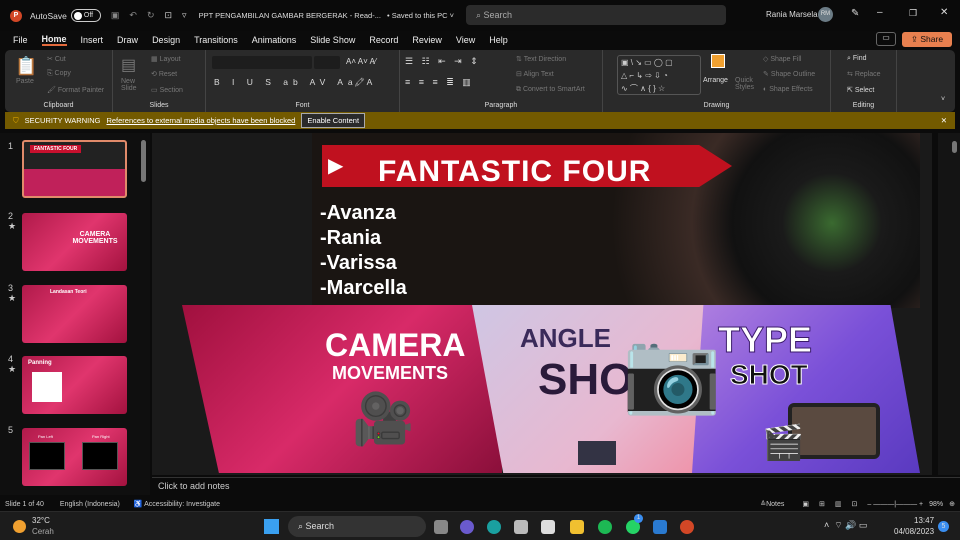  What do you see at coordinates (467, 527) in the screenshot?
I see `teams-icon` at bounding box center [467, 527].